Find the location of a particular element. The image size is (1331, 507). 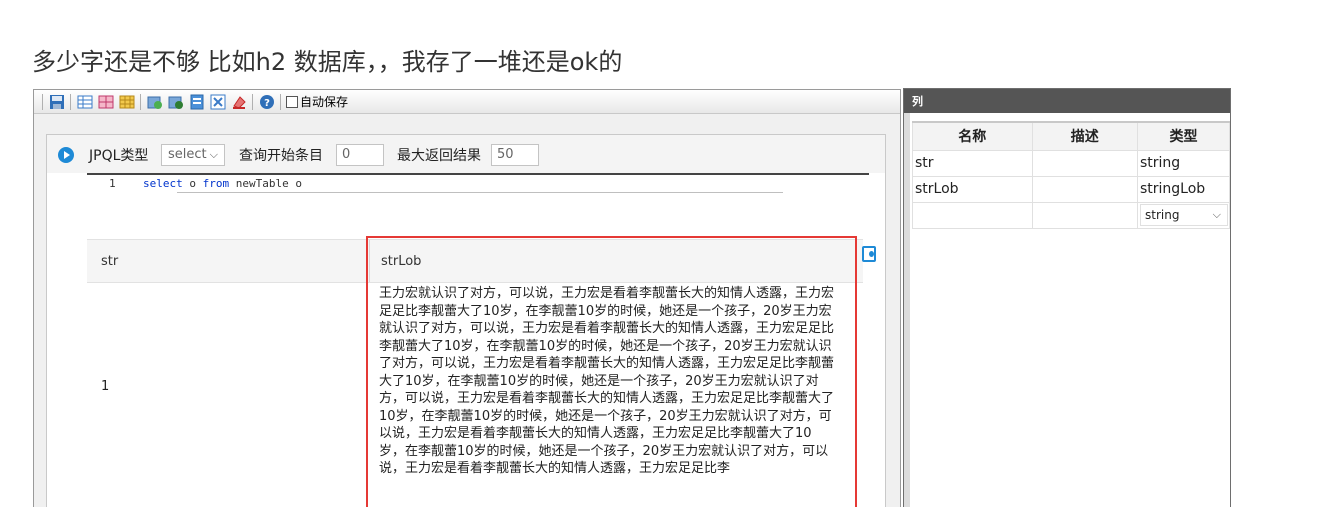

database-icon is located at coordinates (126, 102).